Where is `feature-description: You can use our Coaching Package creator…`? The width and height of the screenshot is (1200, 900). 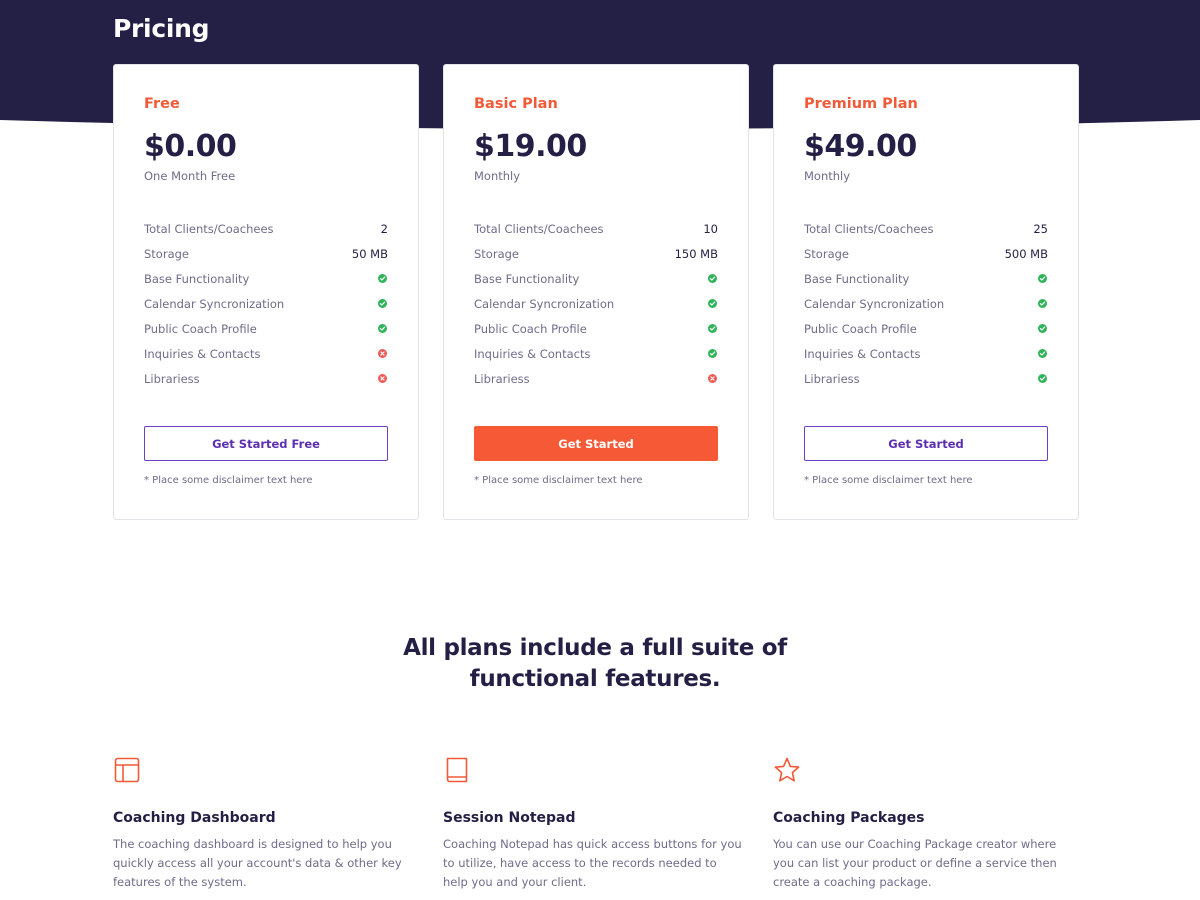 feature-description: You can use our Coaching Package creator… is located at coordinates (915, 863).